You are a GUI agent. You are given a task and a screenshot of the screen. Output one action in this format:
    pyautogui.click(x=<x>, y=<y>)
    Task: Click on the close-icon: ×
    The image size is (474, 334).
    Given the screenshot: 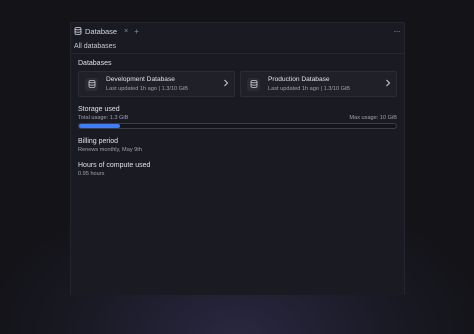 What is the action you would take?
    pyautogui.click(x=126, y=31)
    